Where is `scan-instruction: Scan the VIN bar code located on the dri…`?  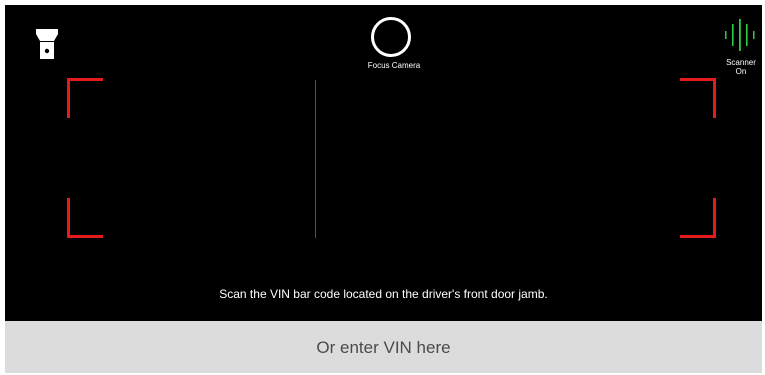 scan-instruction: Scan the VIN bar code located on the dri… is located at coordinates (383, 294).